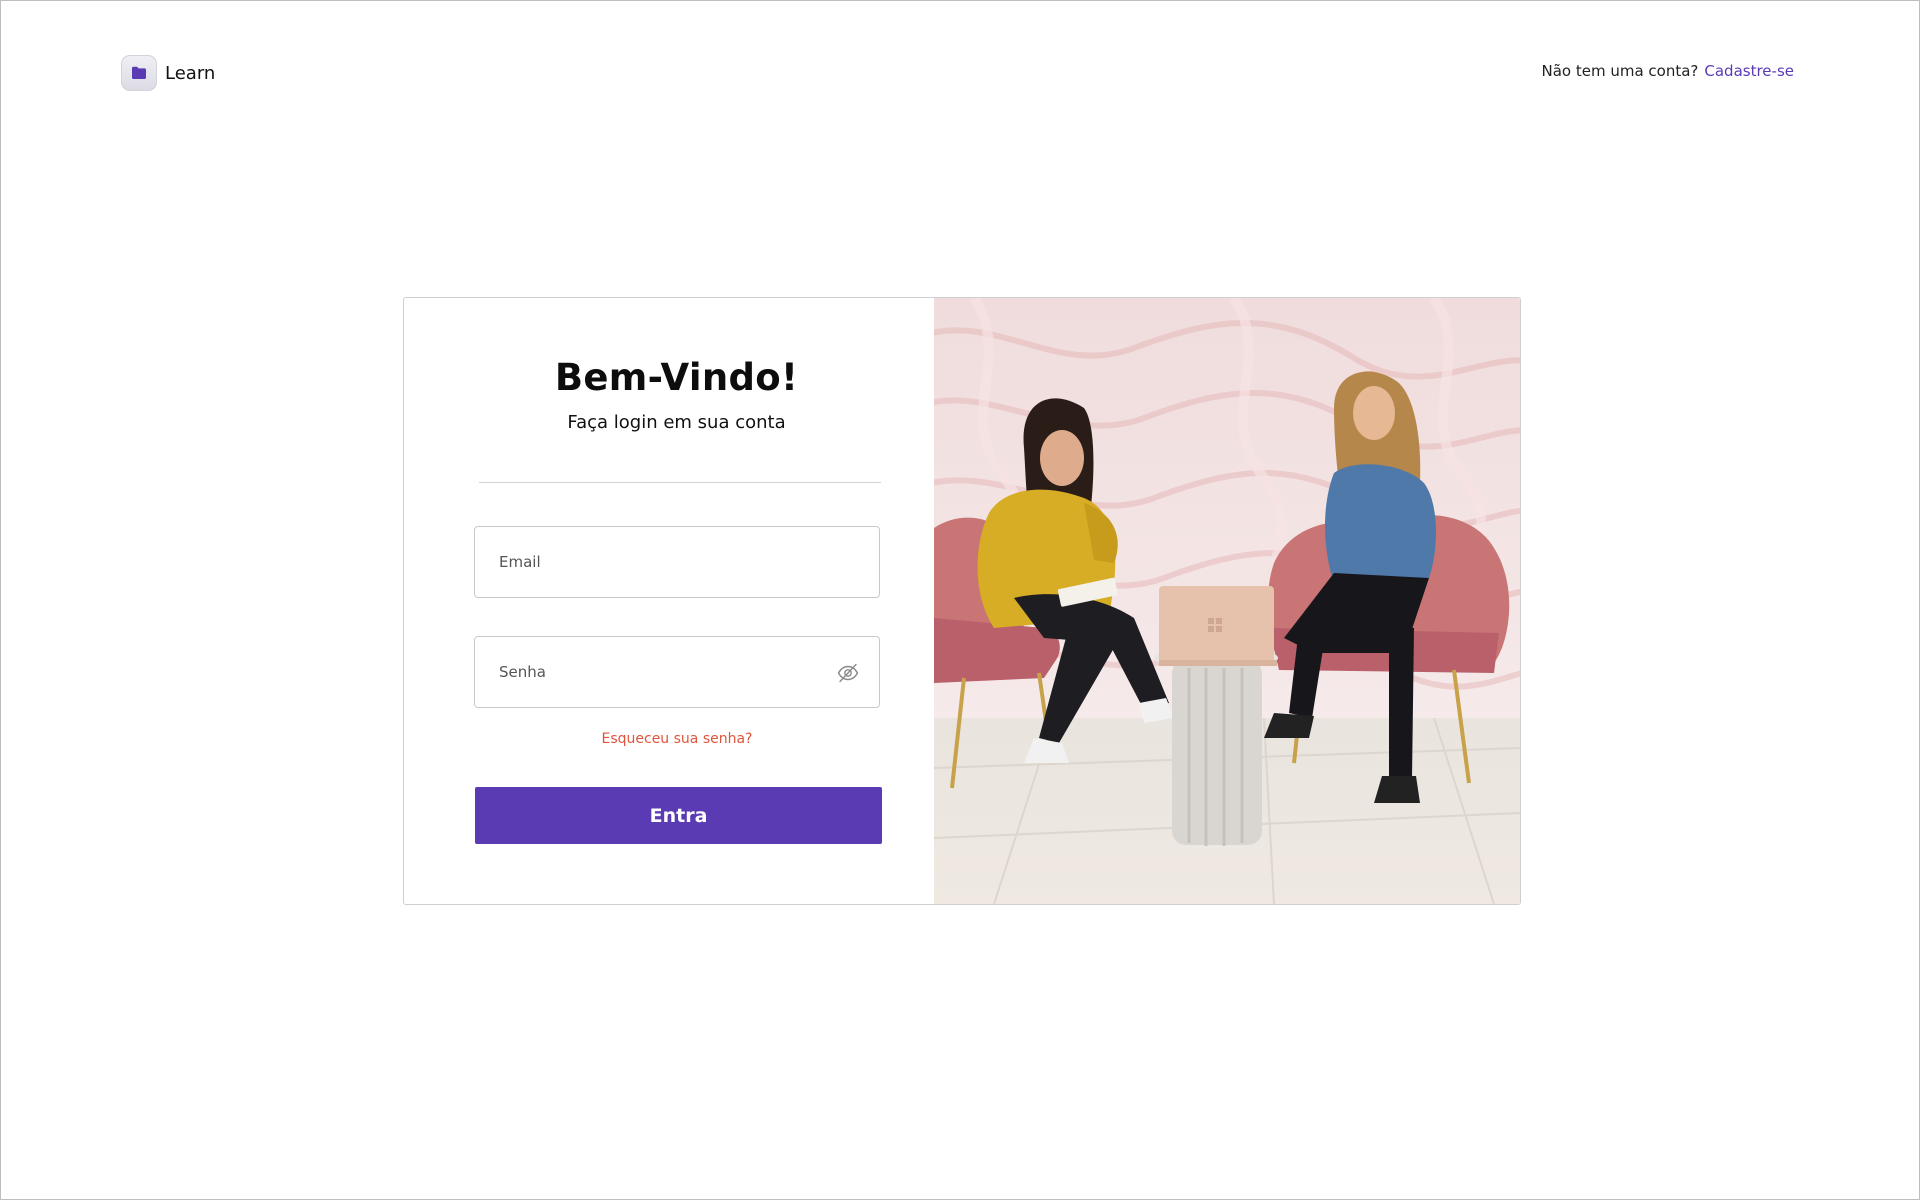 The width and height of the screenshot is (1920, 1200). I want to click on password-field-wrapper, so click(677, 672).